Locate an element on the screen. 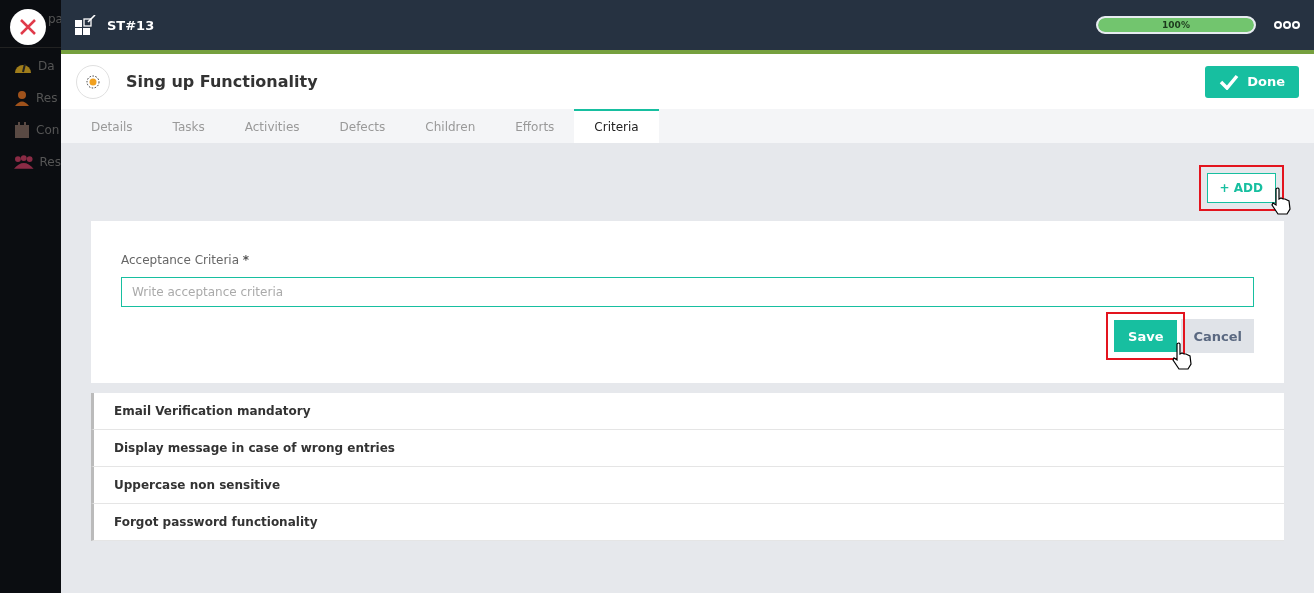 This screenshot has width=1314, height=593. criteria-input: Write acceptance criteria is located at coordinates (687, 292).